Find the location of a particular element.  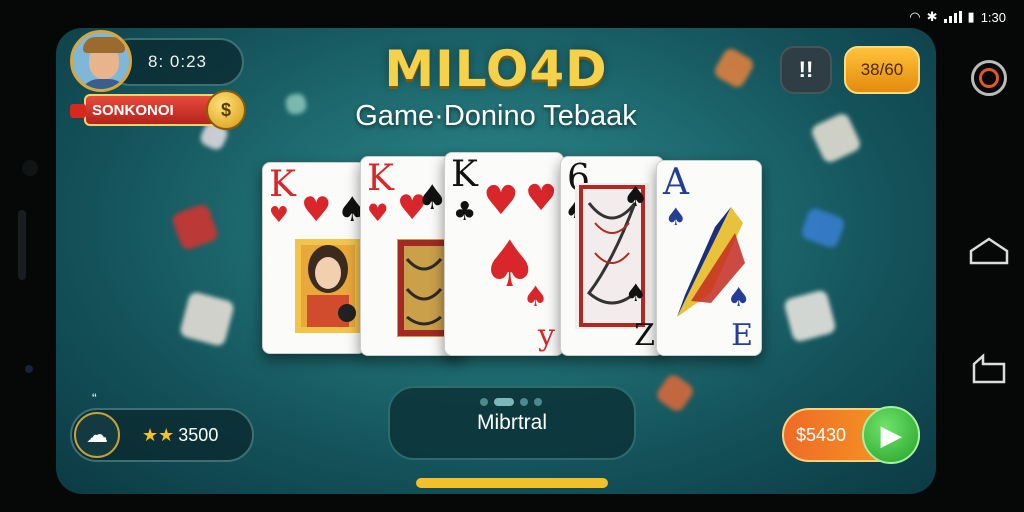

side-sensor is located at coordinates (22, 245).